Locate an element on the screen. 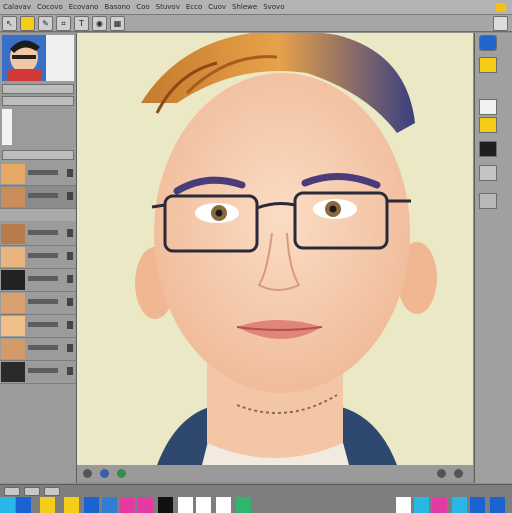  menu-item-8: Cuov is located at coordinates (217, 7).